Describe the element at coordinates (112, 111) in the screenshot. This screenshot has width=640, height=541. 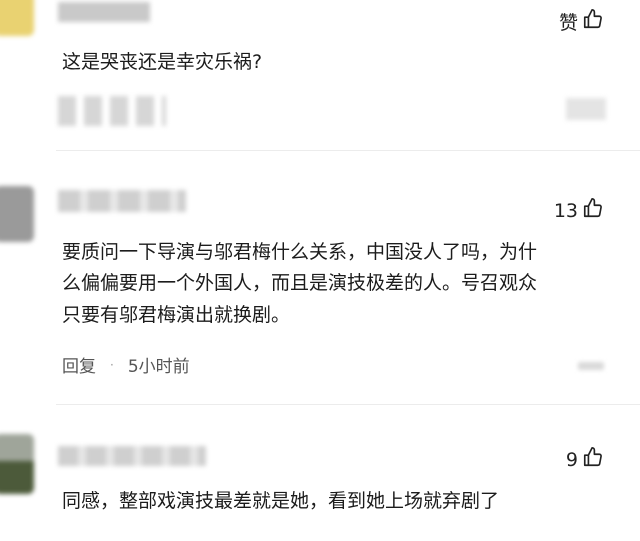
I see `reply-blurred` at that location.